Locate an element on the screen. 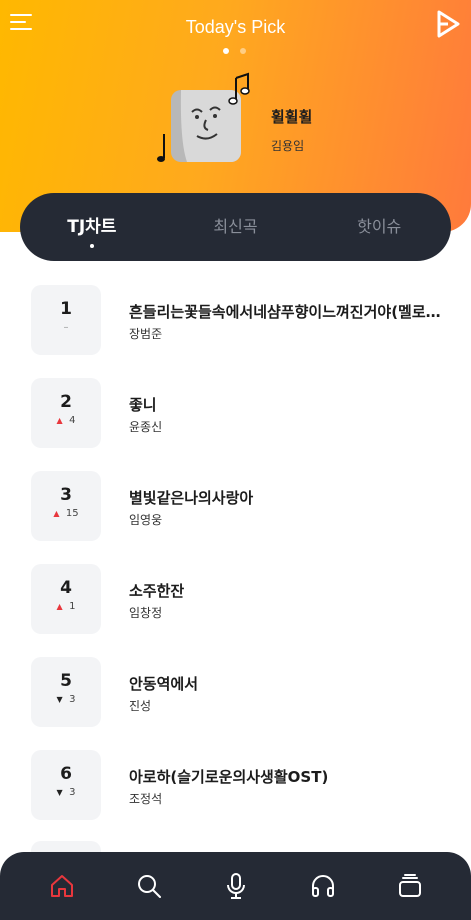 The image size is (471, 920). song-artist: 임창정 is located at coordinates (146, 613).